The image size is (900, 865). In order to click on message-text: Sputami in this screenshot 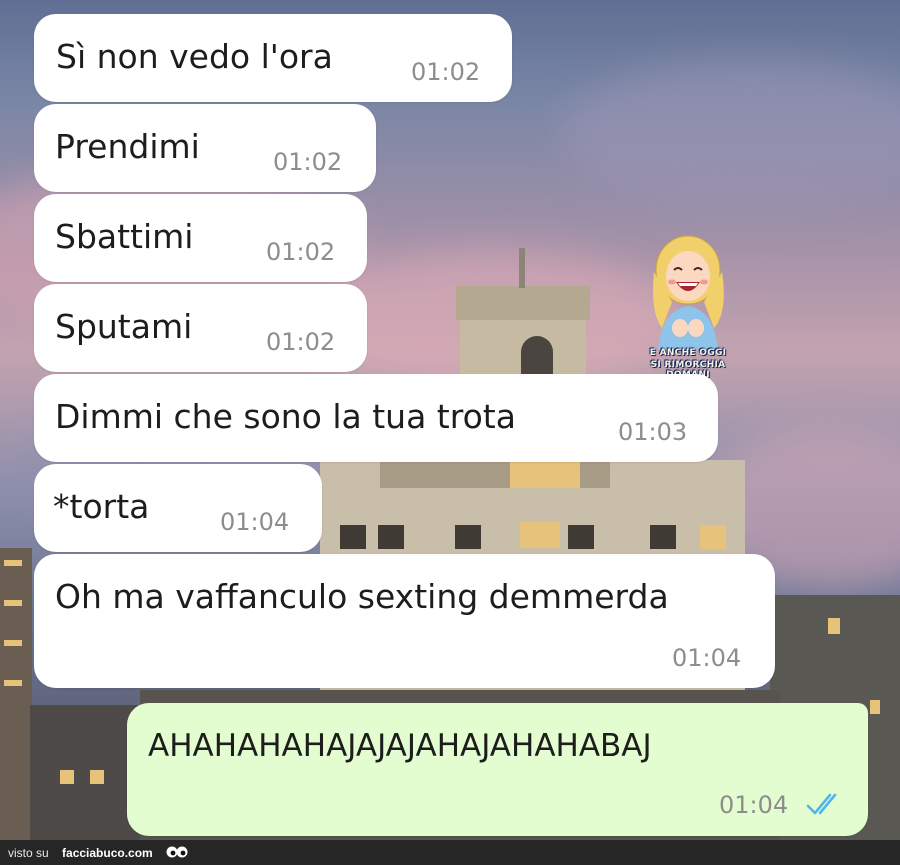, I will do `click(124, 326)`.